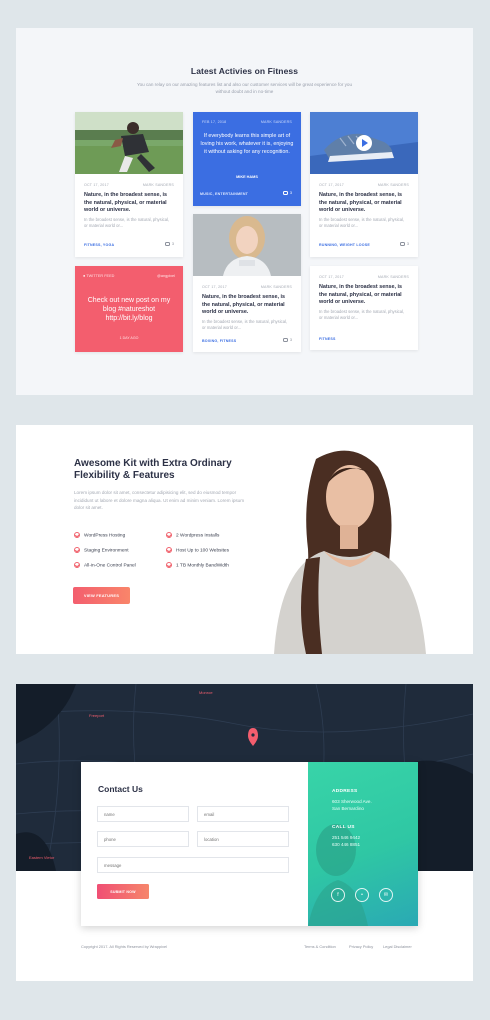  What do you see at coordinates (346, 845) in the screenshot?
I see `phone-line-2: 630 446 8851` at bounding box center [346, 845].